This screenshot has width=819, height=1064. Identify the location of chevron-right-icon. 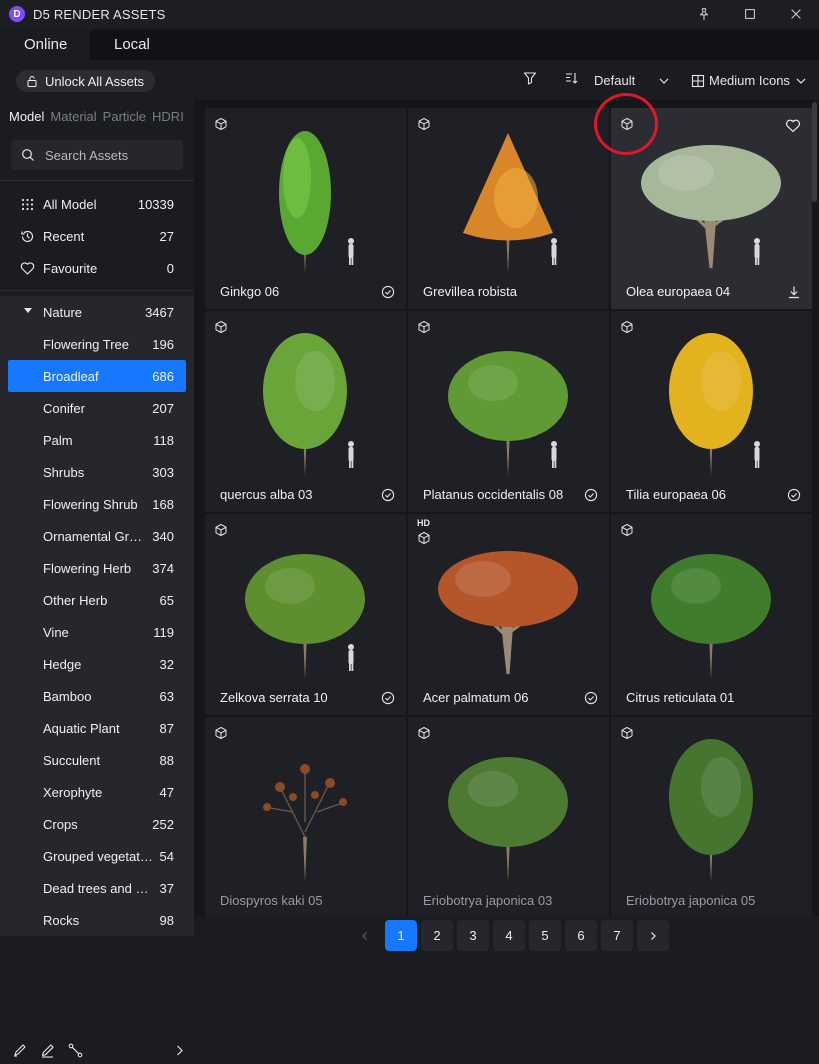
(179, 1052).